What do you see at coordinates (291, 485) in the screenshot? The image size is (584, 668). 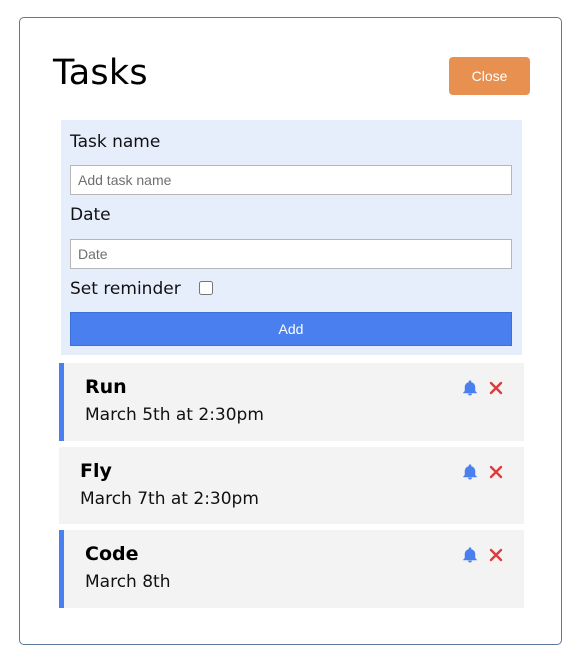 I see `task-item: Fly March 7th at 2:30pm` at bounding box center [291, 485].